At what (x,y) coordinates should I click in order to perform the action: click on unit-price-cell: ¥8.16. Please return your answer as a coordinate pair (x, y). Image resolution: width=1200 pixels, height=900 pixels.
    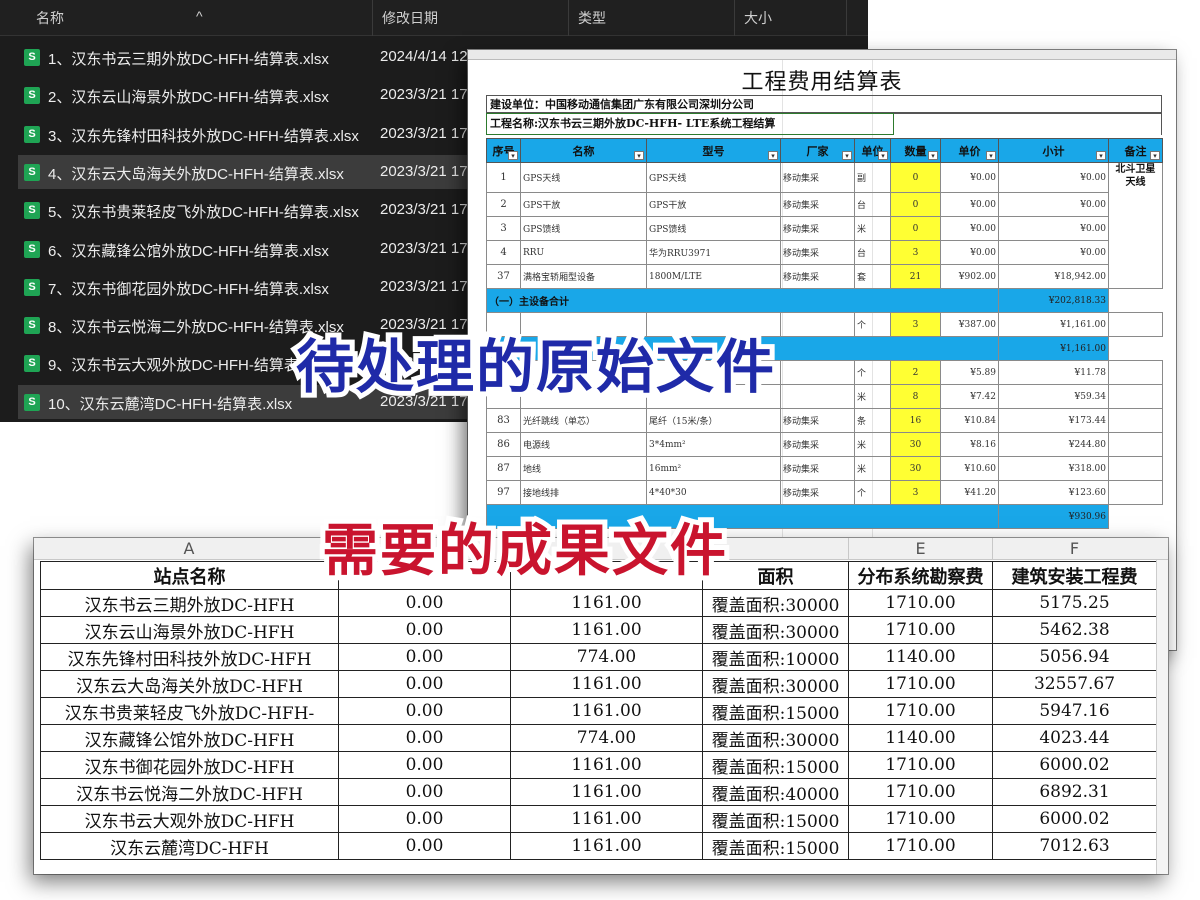
    Looking at the image, I should click on (969, 444).